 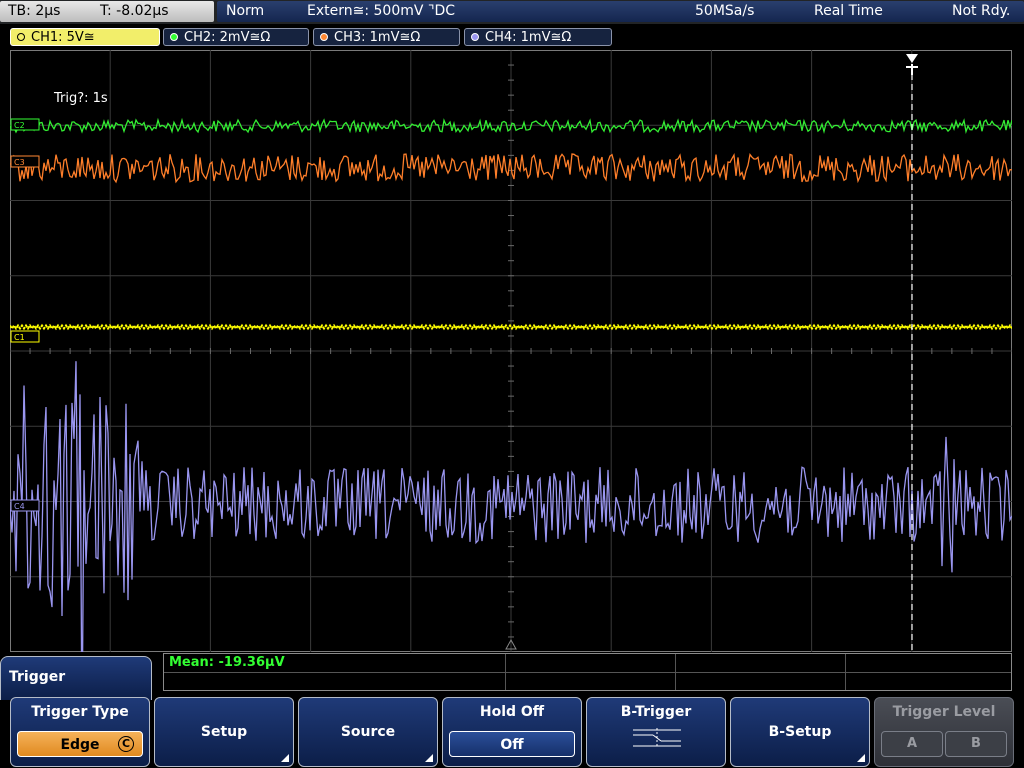 I want to click on trigger-level-a: A, so click(x=912, y=743).